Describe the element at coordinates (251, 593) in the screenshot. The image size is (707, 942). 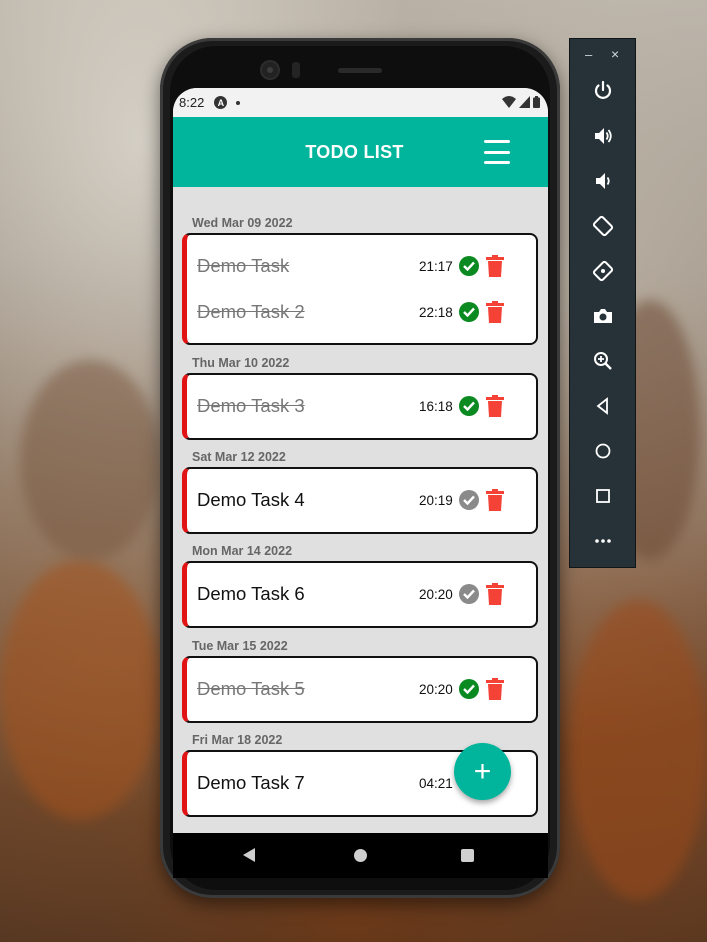
I see `task-name: Demo Task 6` at that location.